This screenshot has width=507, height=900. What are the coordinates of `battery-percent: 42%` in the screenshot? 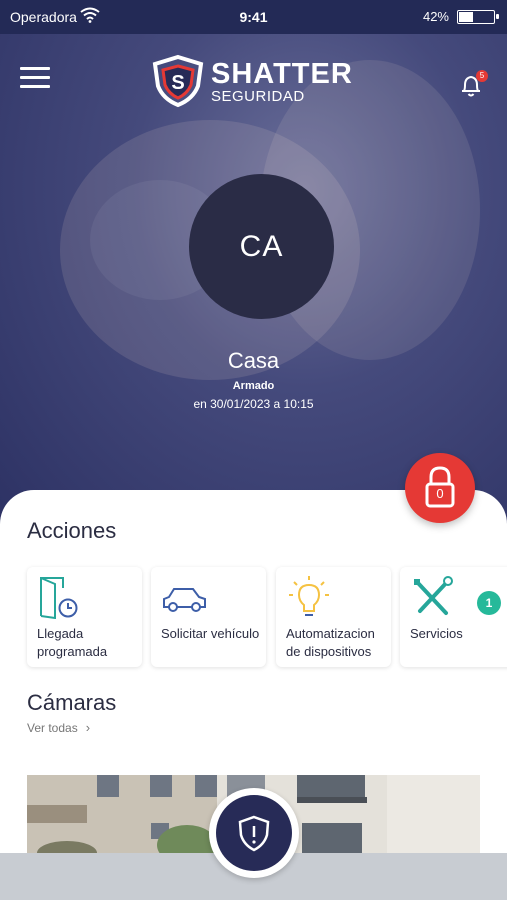 It's located at (435, 16).